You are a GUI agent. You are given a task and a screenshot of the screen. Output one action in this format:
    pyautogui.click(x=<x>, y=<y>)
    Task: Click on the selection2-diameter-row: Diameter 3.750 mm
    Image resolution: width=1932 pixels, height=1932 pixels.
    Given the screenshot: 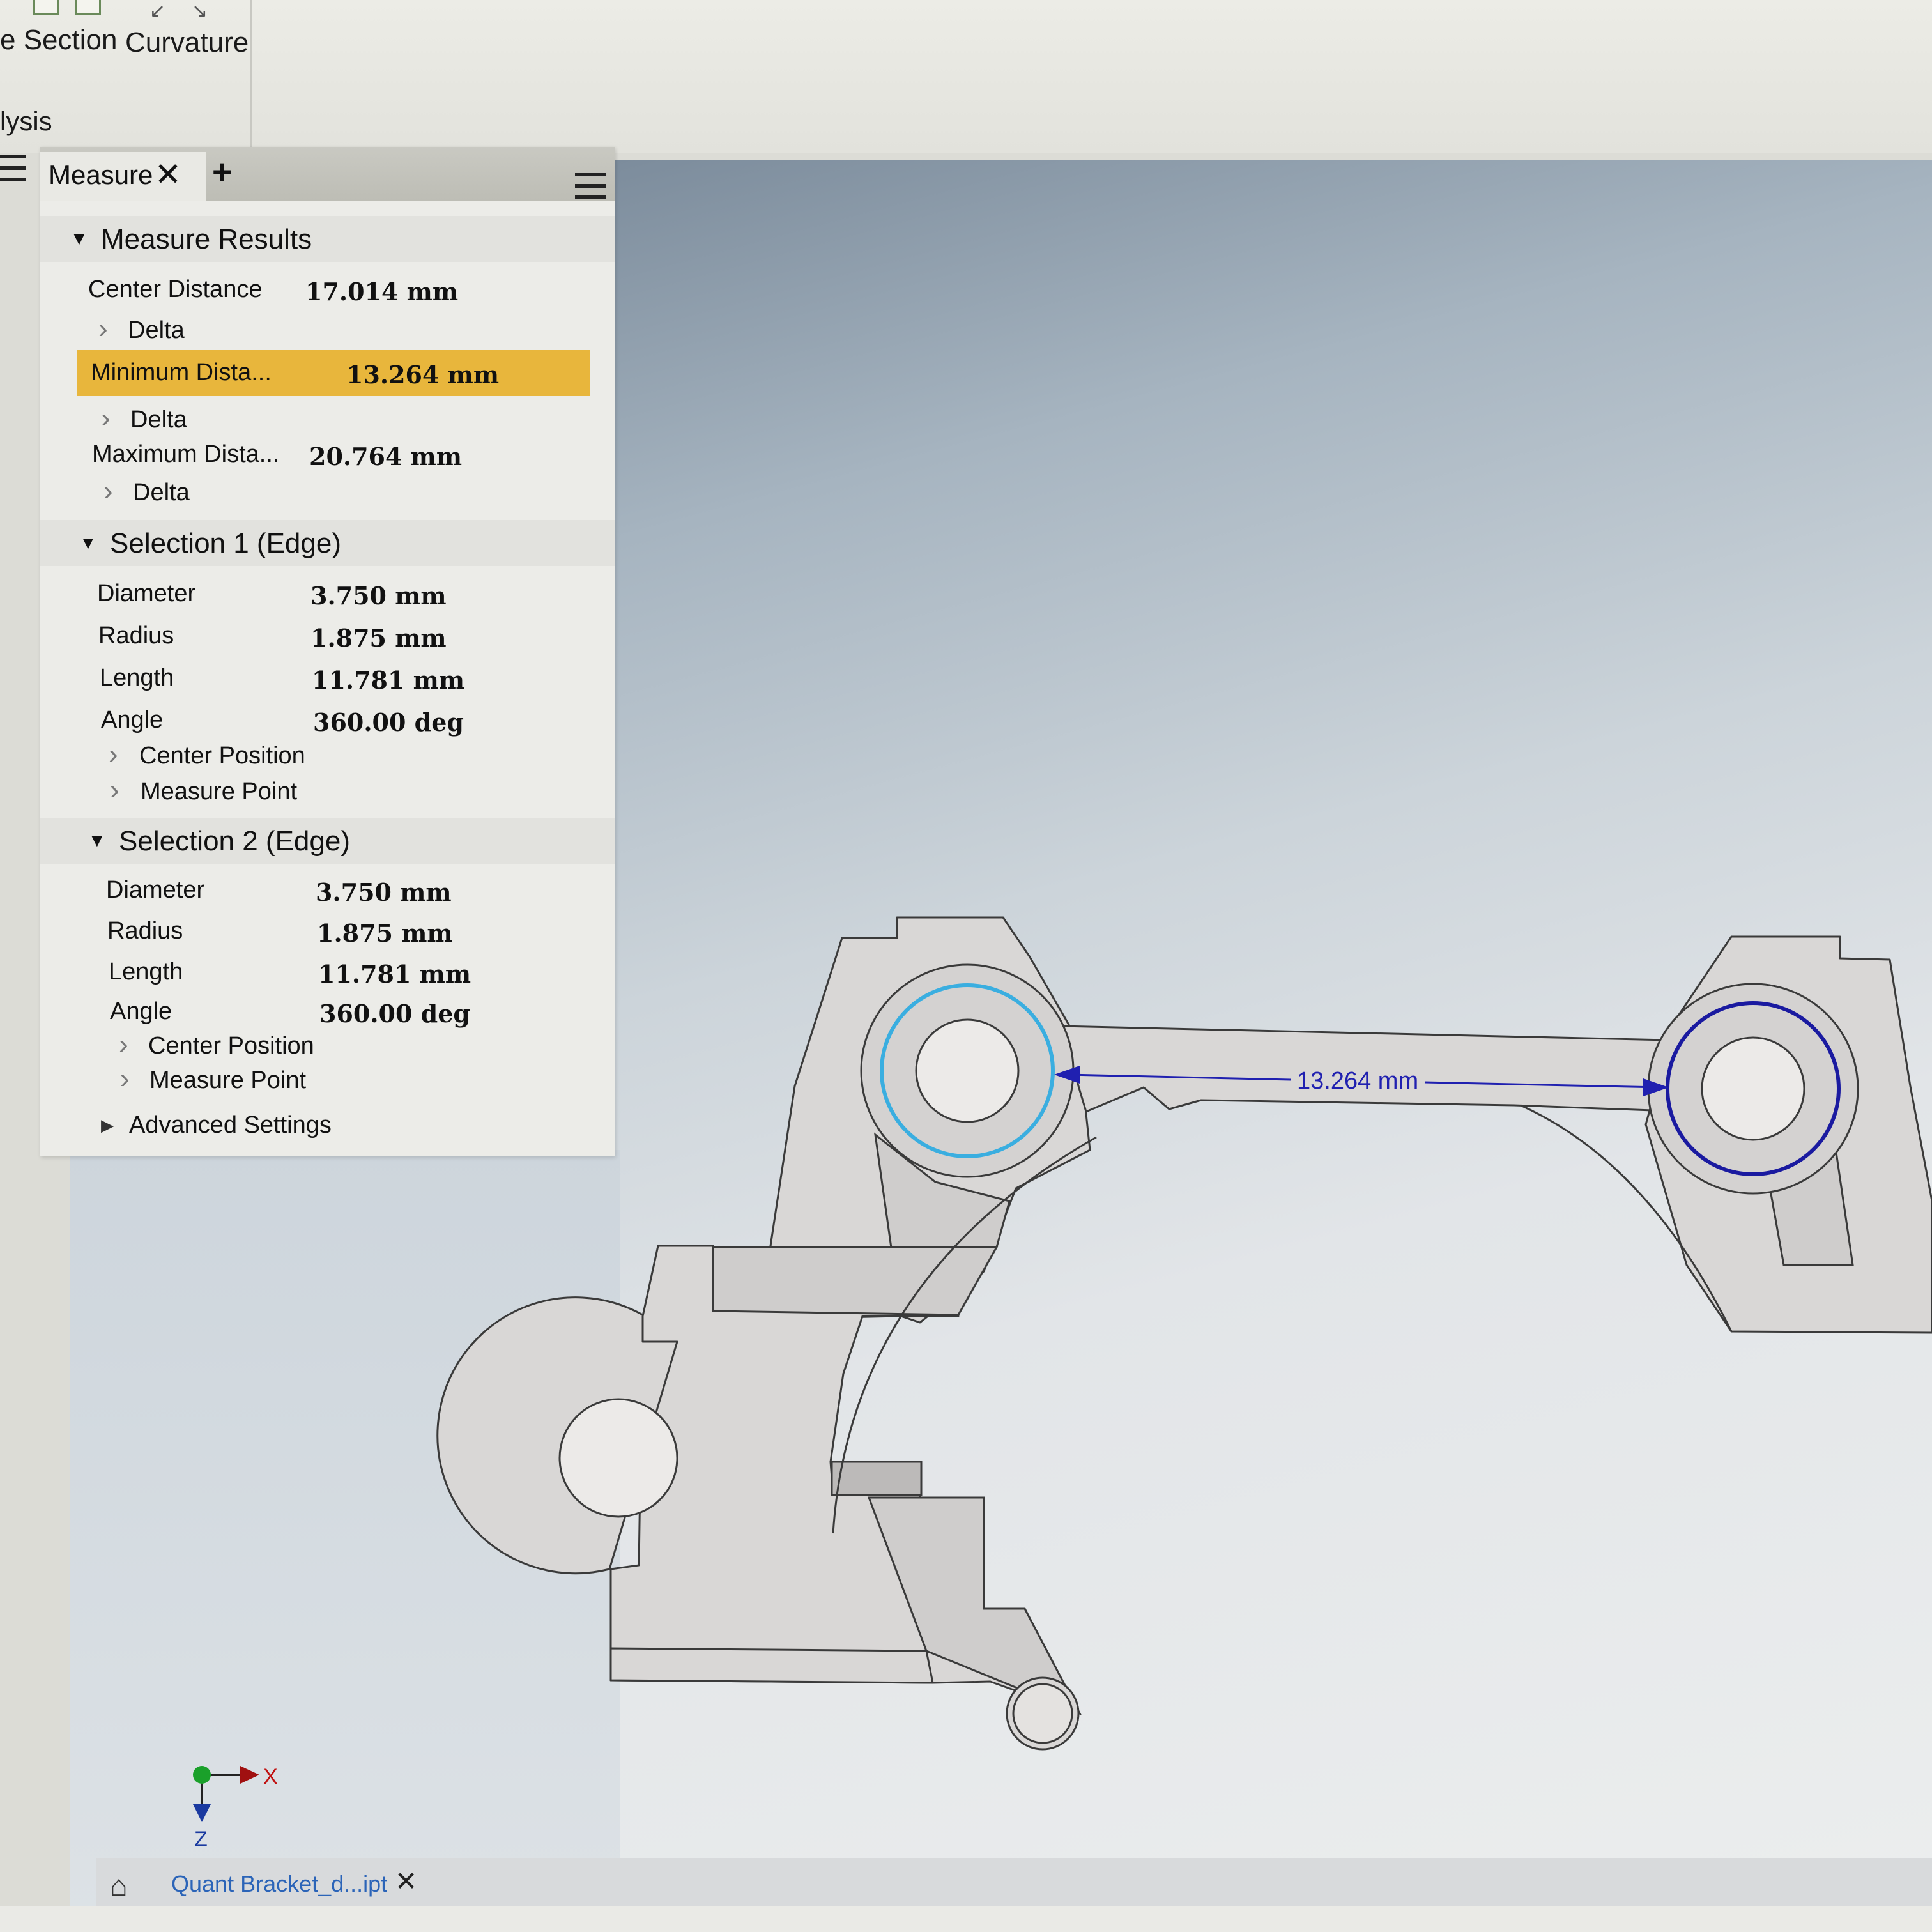 What is the action you would take?
    pyautogui.click(x=327, y=890)
    